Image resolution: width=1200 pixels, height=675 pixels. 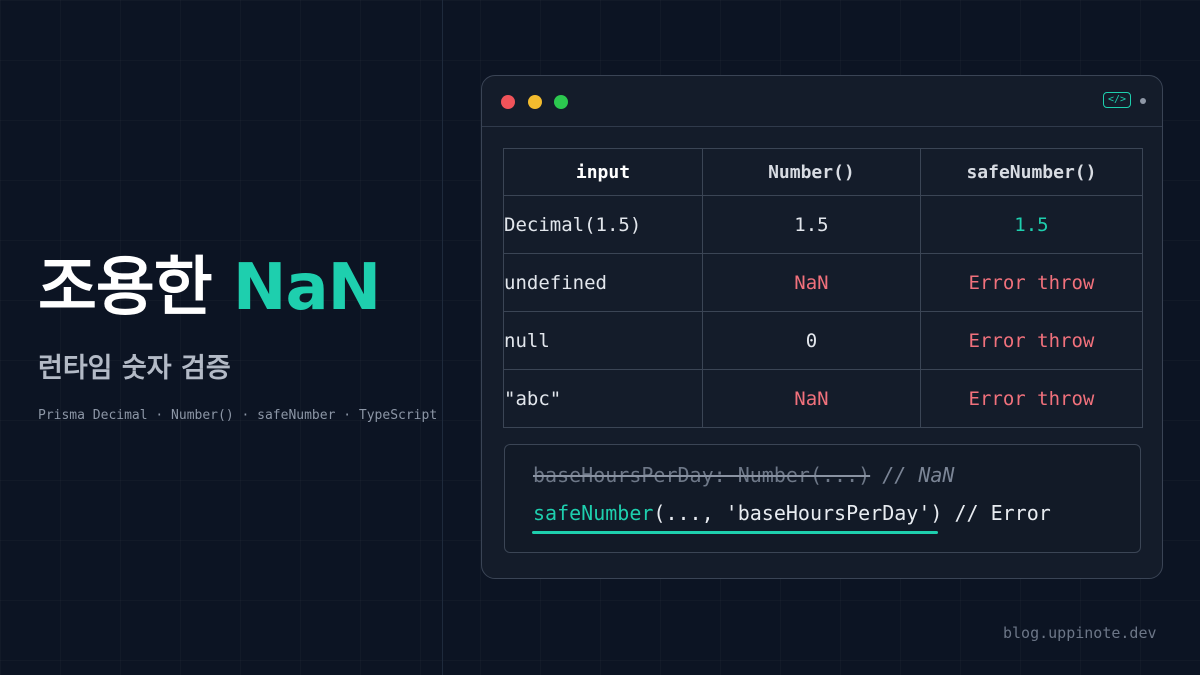 I want to click on table-row: null 0 Error throw, so click(x=823, y=340).